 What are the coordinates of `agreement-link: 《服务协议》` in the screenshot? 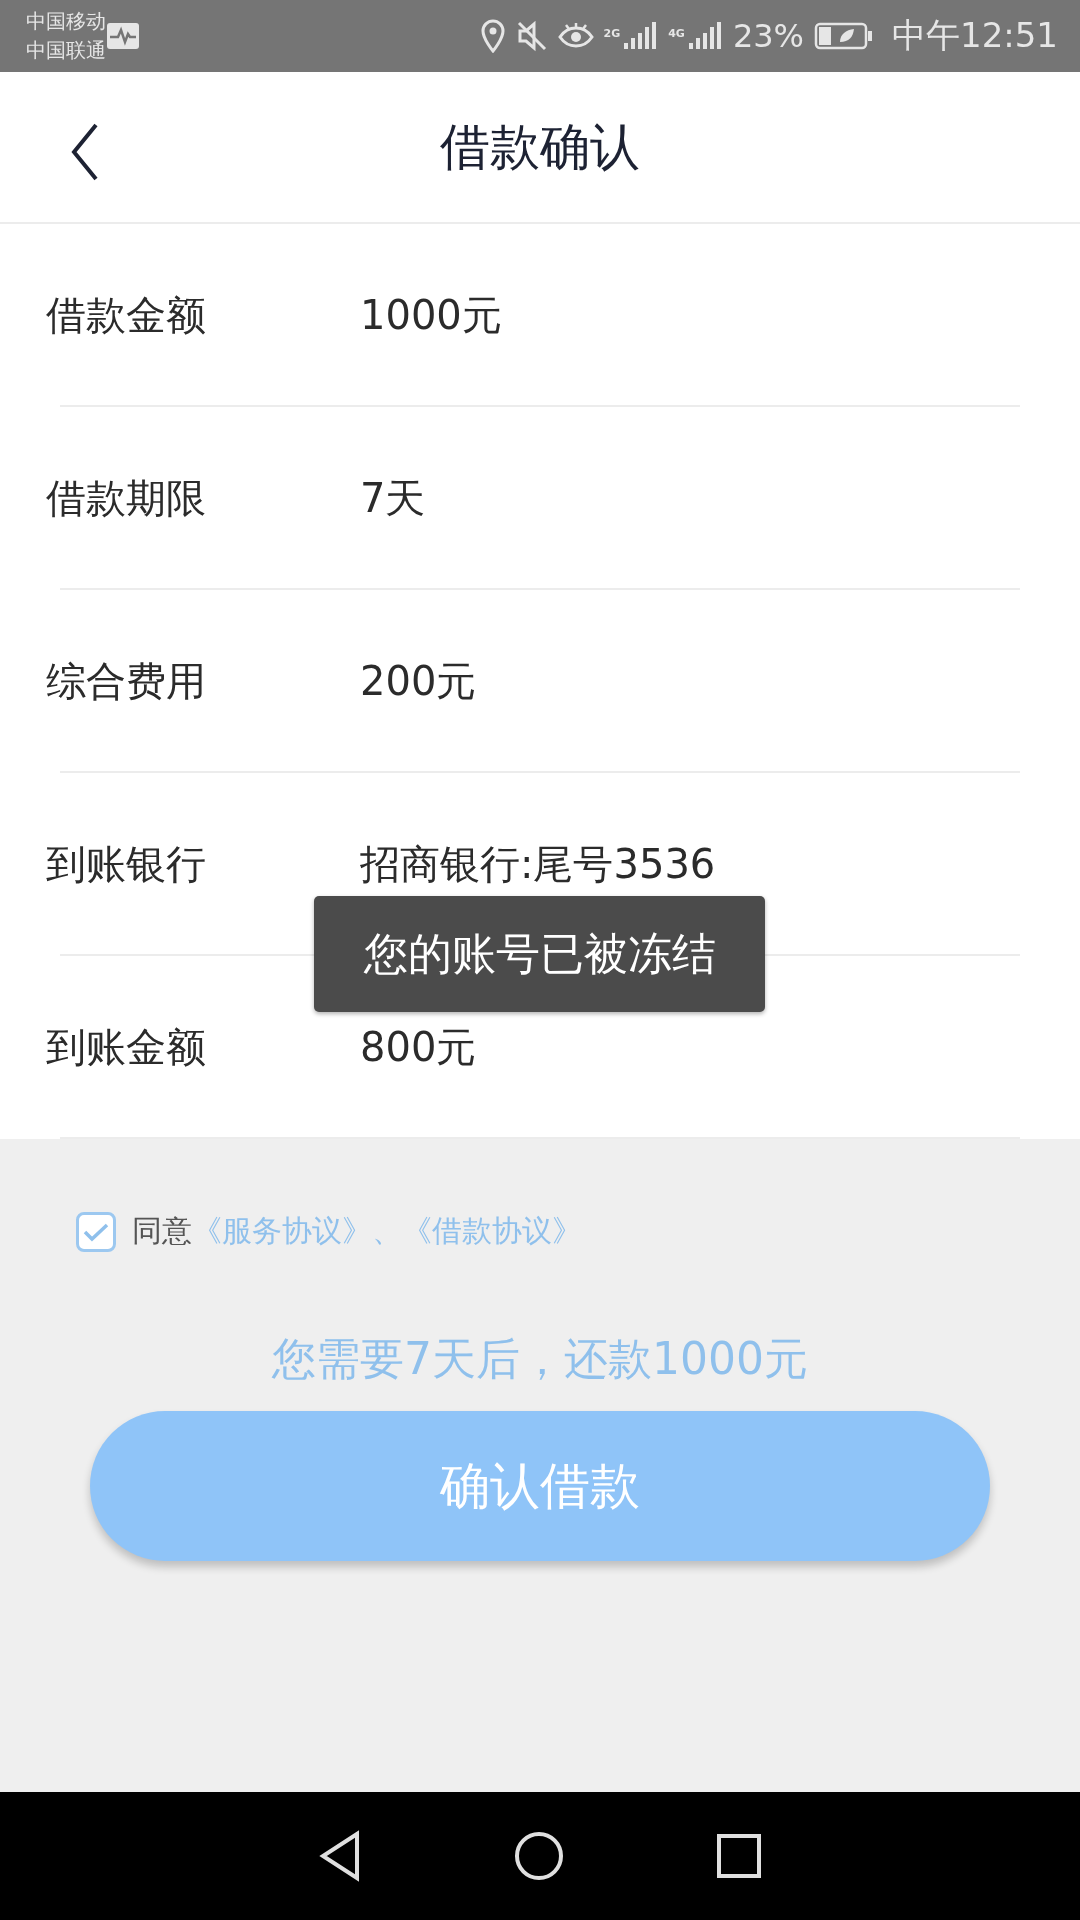 It's located at (282, 1231).